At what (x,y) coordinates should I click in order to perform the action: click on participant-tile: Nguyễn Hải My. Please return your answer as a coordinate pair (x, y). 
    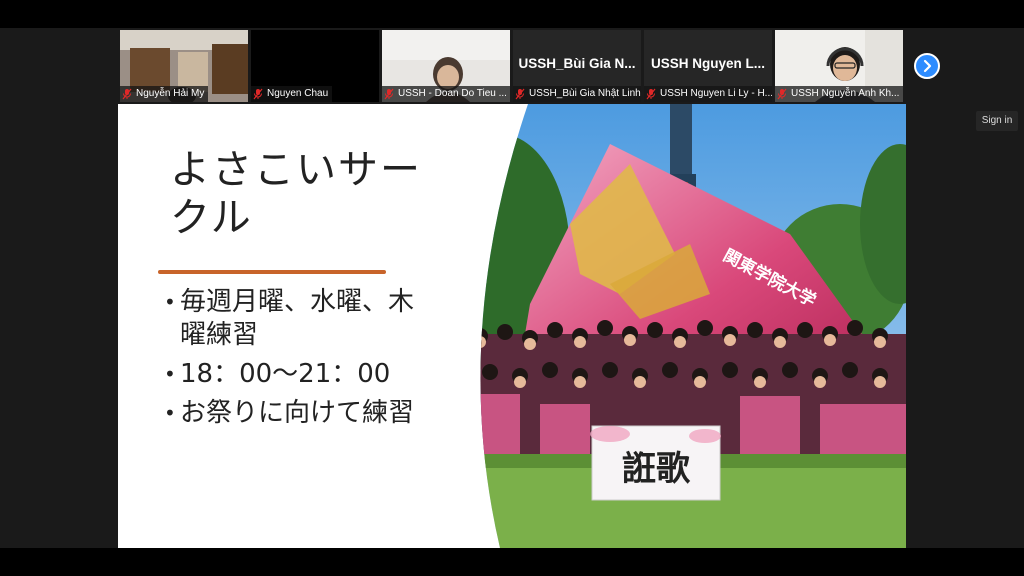
    Looking at the image, I should click on (184, 66).